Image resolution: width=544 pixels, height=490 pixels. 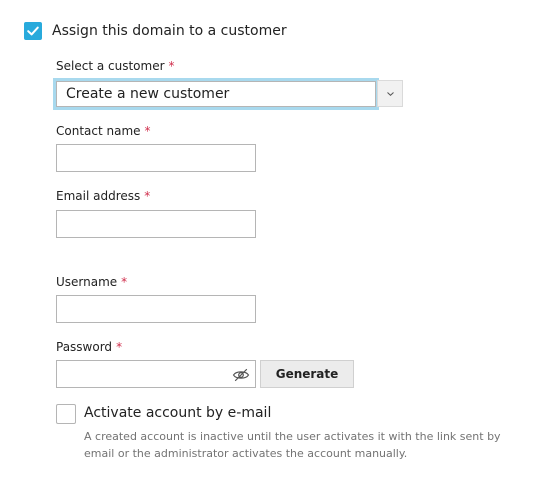 I want to click on activate-by-email-checkbox, so click(x=66, y=414).